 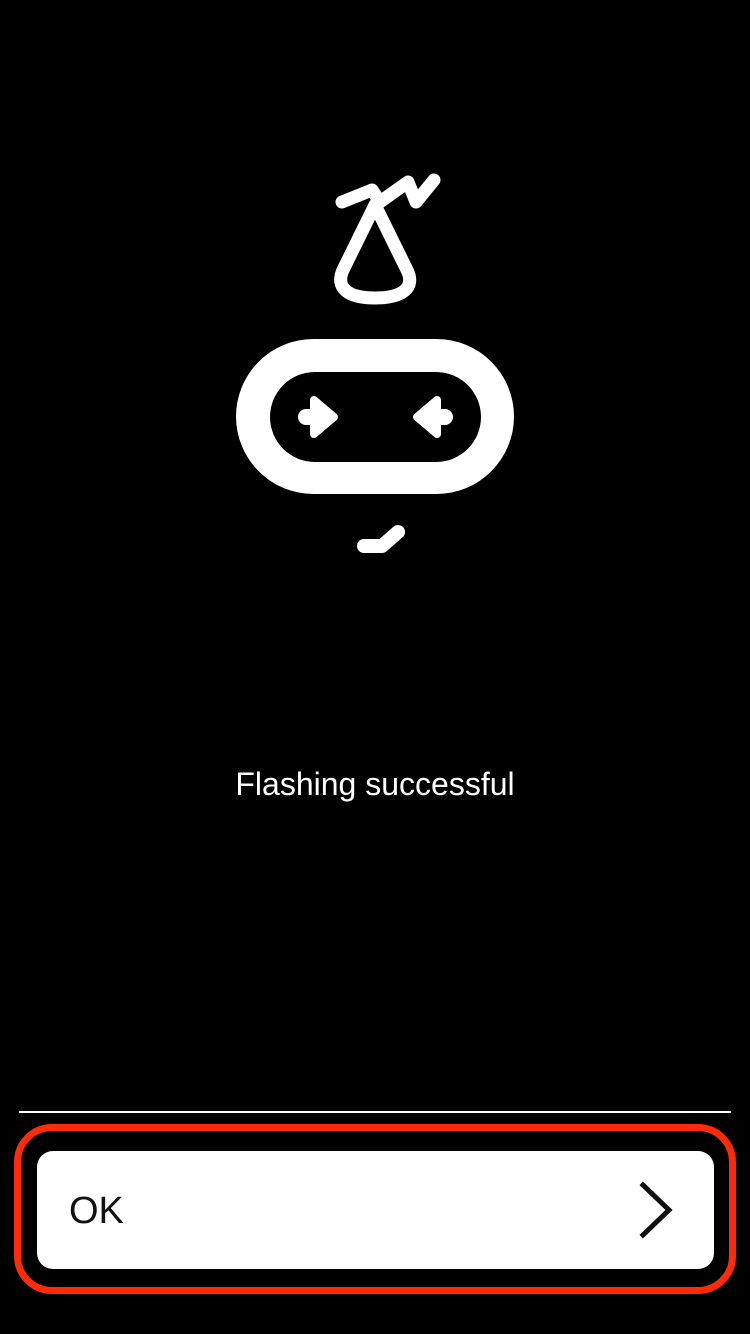 I want to click on mouth-mark, so click(x=381, y=539).